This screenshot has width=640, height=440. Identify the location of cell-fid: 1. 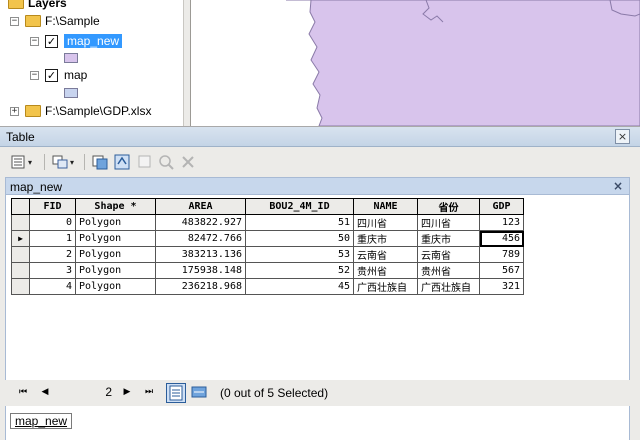
(52, 238).